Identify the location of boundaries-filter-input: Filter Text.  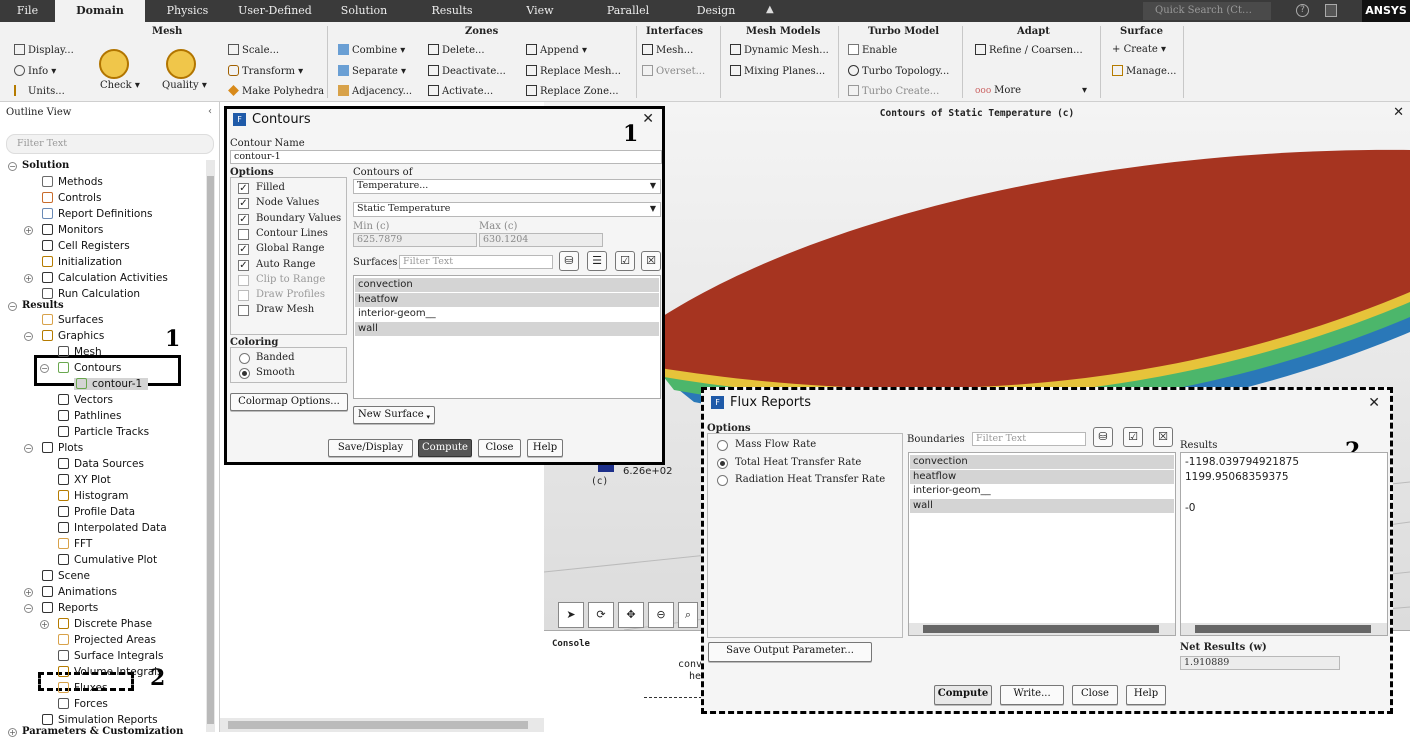
(1029, 439).